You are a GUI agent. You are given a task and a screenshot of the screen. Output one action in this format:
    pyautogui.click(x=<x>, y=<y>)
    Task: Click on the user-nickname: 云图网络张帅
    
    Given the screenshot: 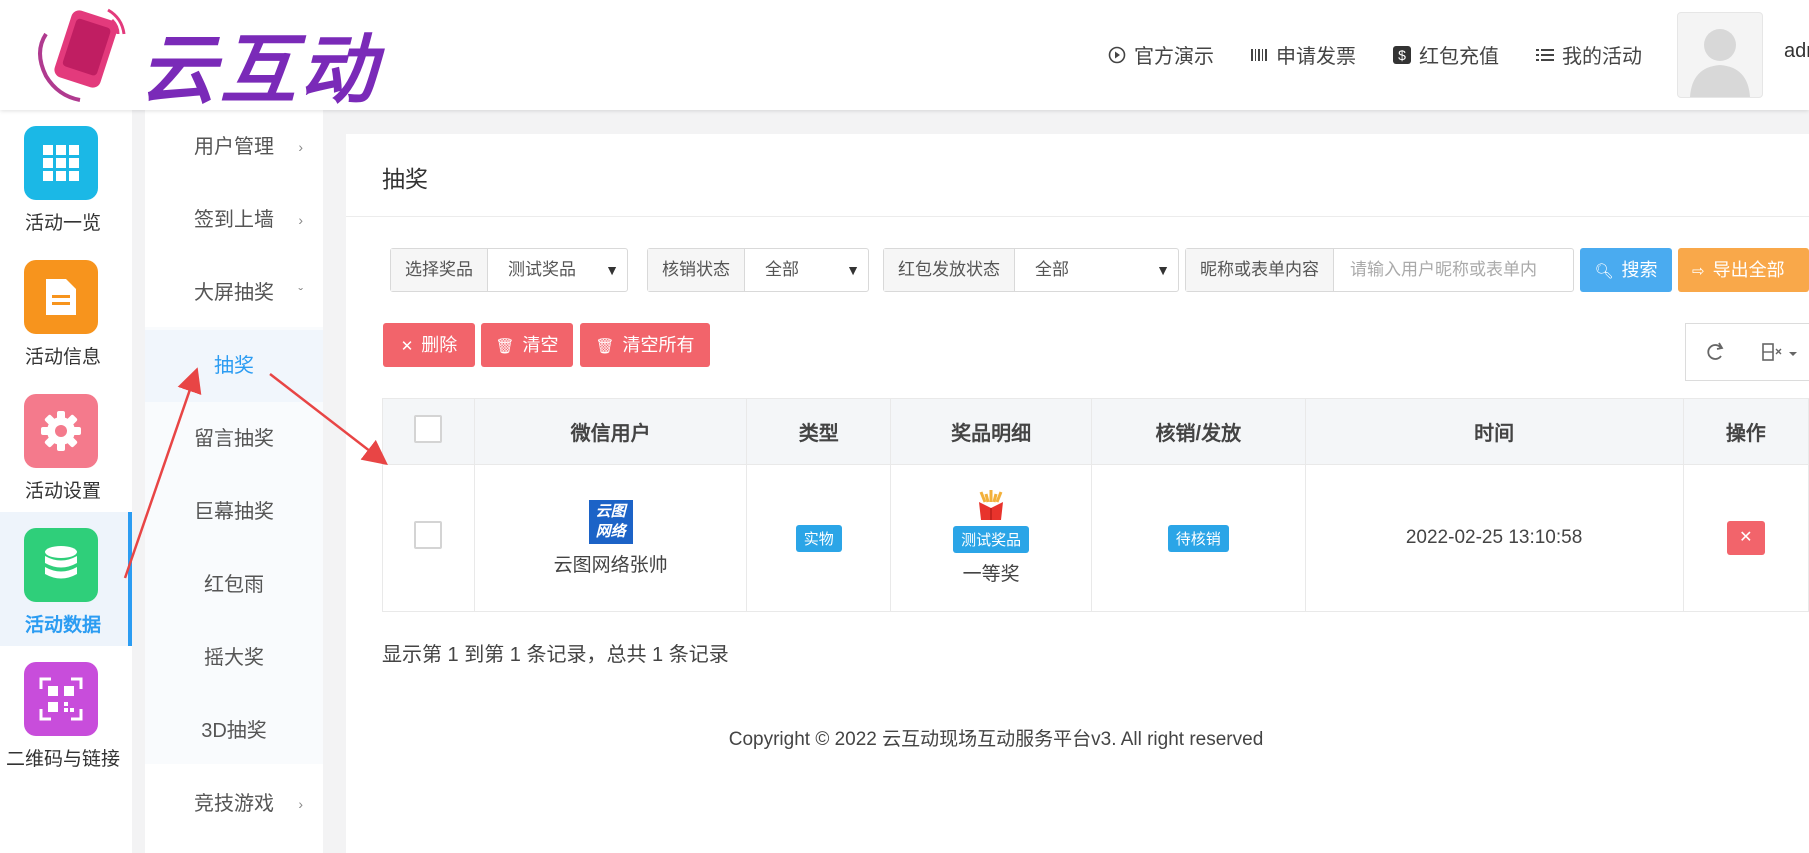 What is the action you would take?
    pyautogui.click(x=610, y=565)
    